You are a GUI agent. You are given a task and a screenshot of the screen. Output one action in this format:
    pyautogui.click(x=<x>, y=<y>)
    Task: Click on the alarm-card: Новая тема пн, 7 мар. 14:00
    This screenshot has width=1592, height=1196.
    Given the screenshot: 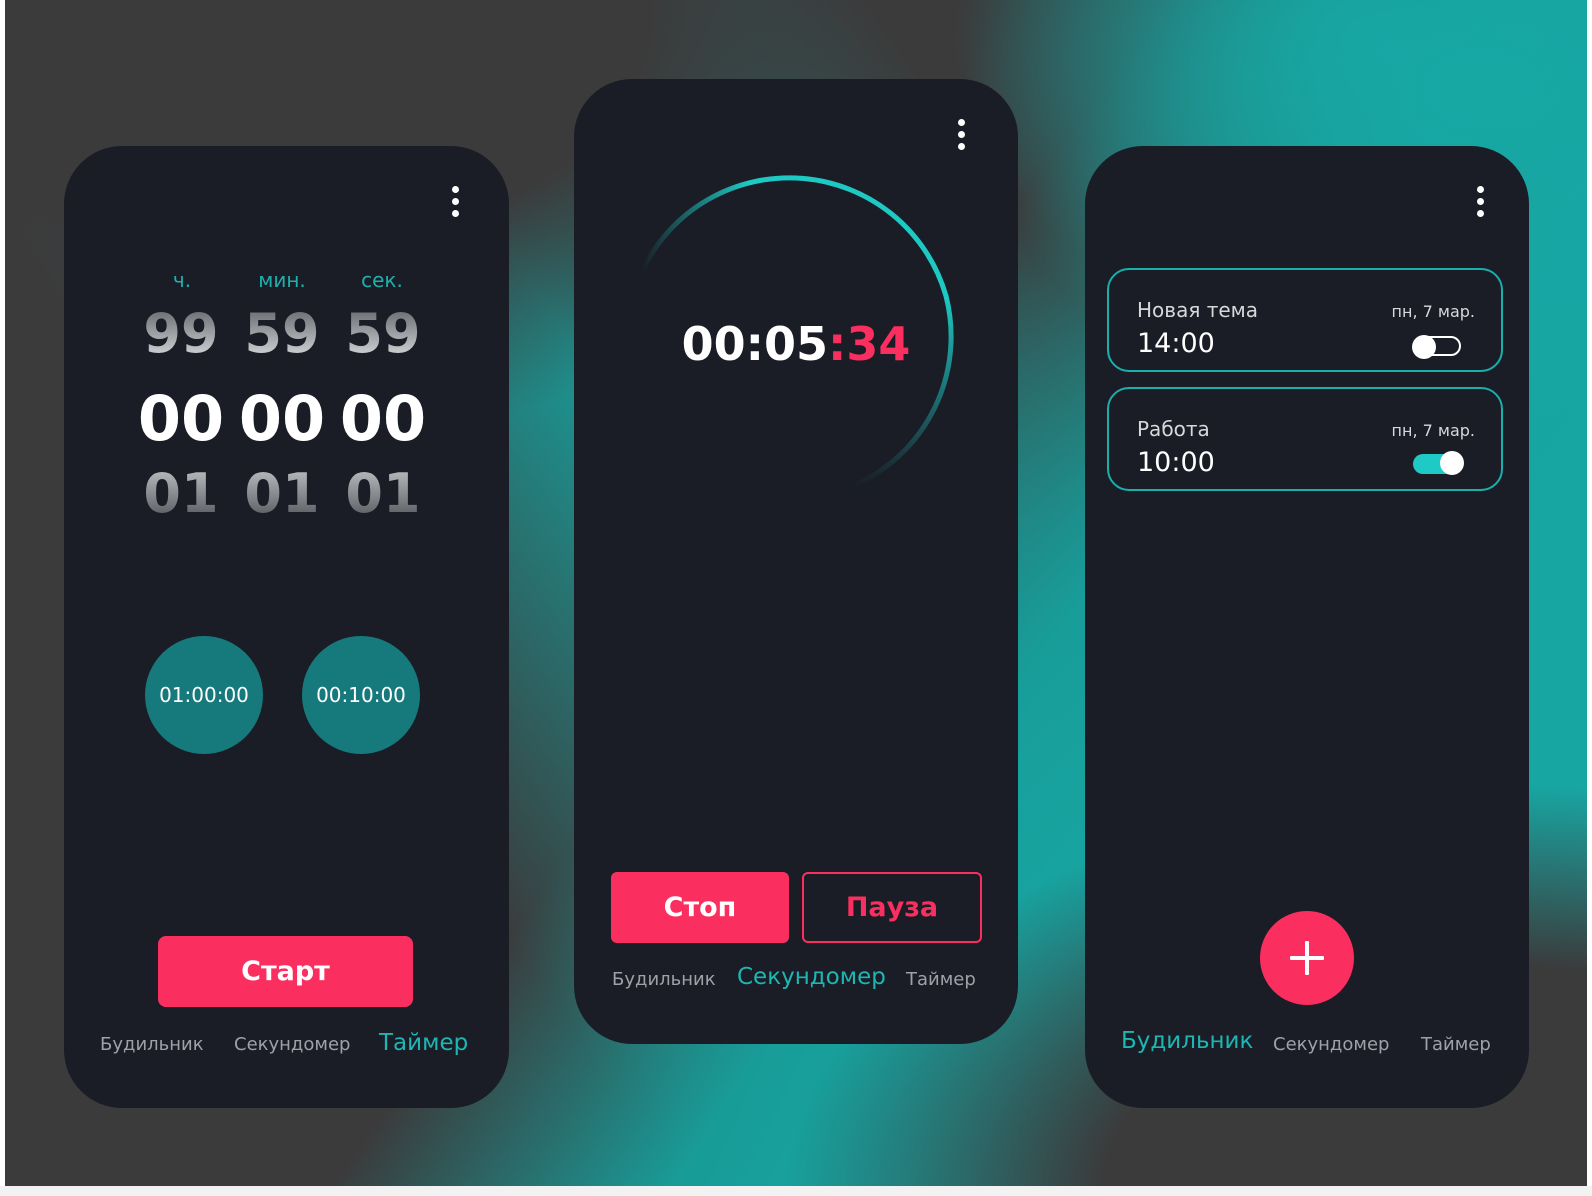 What is the action you would take?
    pyautogui.click(x=1305, y=320)
    